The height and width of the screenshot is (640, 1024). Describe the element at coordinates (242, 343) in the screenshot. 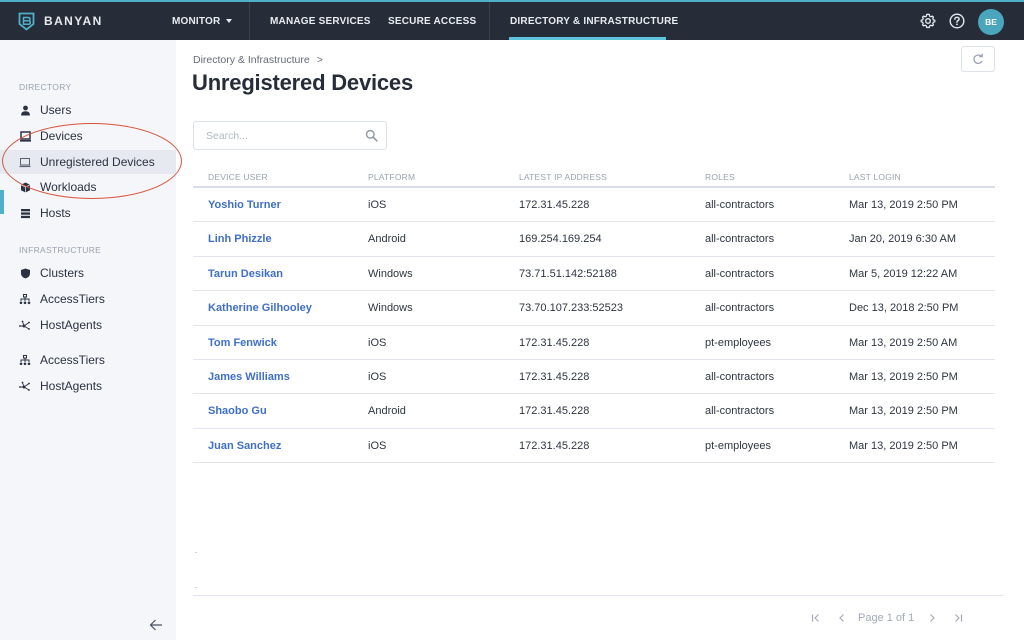

I see `device-user-link: Tom Fenwick` at that location.